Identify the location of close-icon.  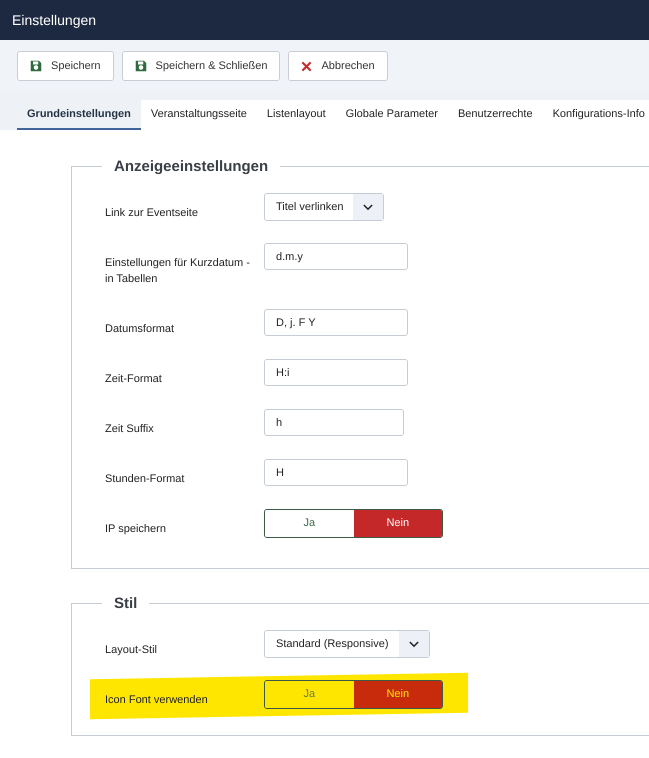
(306, 66).